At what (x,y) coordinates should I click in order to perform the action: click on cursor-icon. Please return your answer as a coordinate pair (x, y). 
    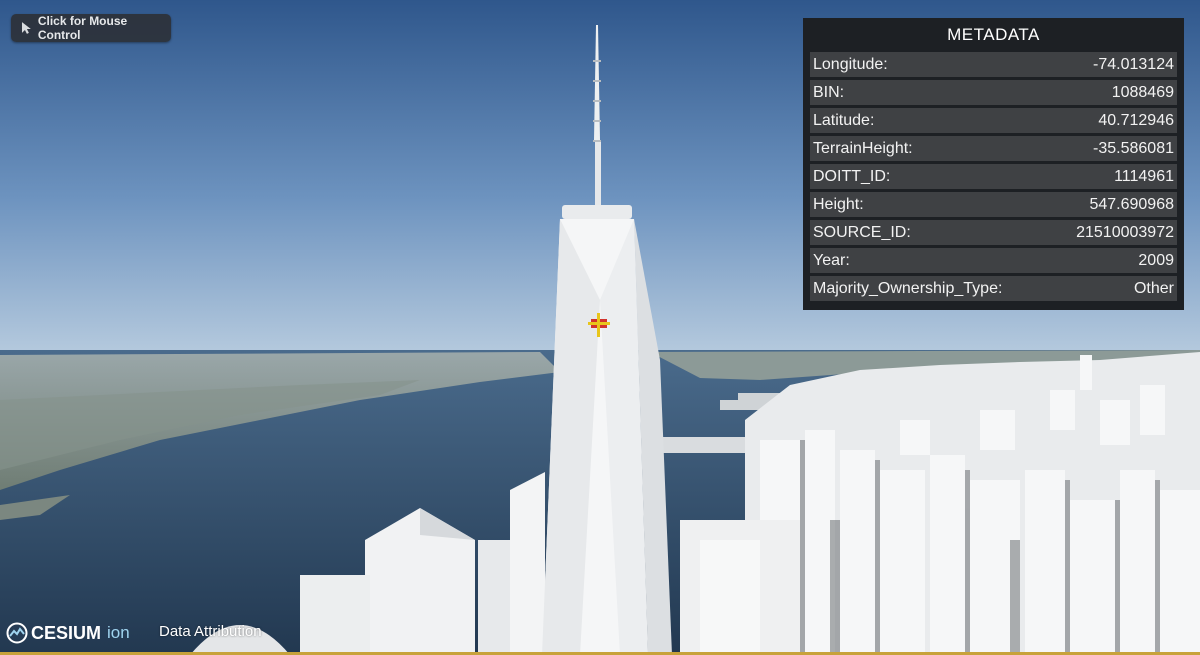
    Looking at the image, I should click on (26, 28).